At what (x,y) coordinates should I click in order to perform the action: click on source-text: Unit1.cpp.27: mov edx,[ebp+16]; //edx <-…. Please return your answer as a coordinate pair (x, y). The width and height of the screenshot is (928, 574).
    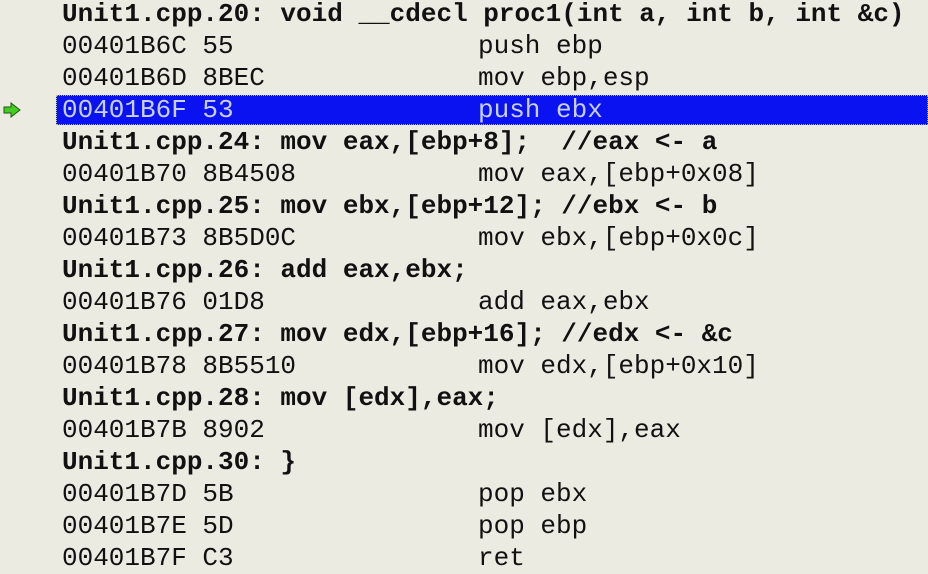
    Looking at the image, I should click on (397, 334).